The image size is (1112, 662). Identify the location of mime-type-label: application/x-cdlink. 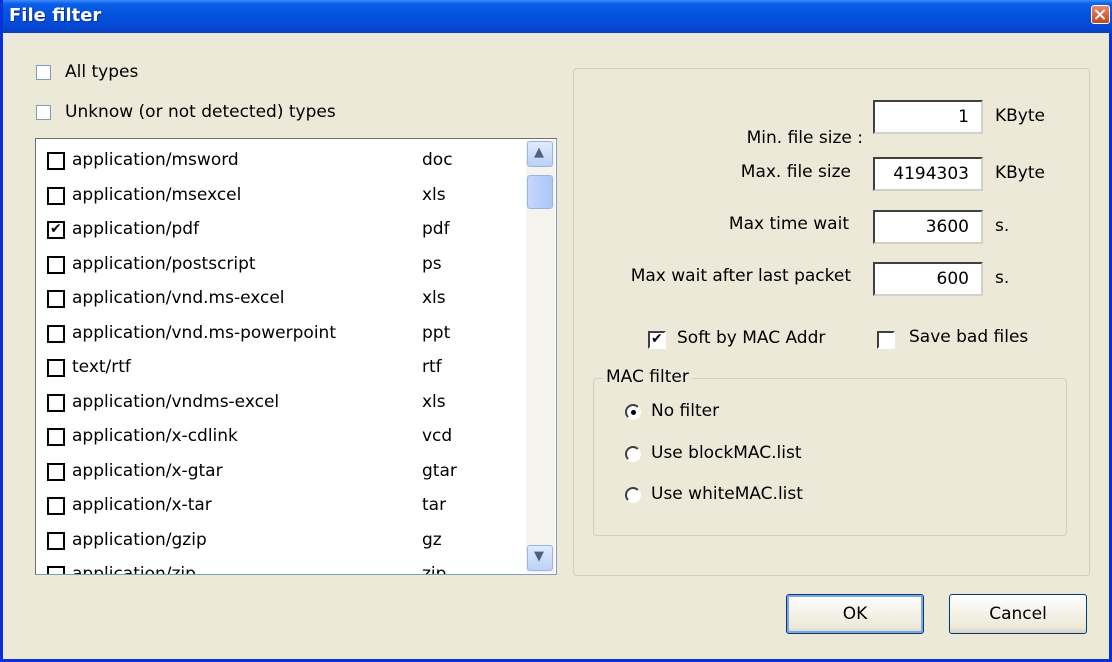
(155, 436).